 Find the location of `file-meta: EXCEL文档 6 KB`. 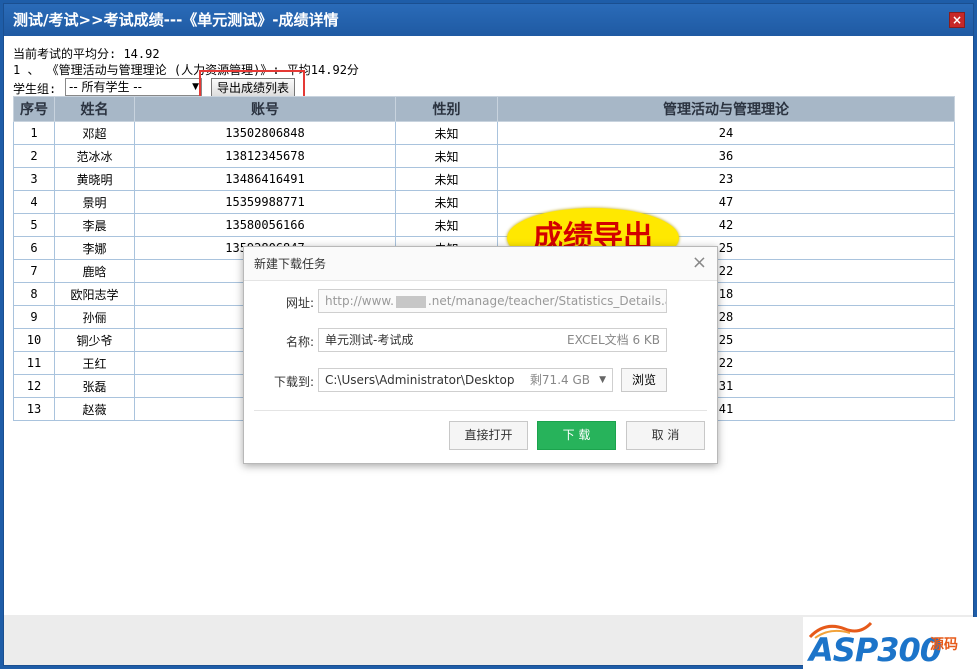

file-meta: EXCEL文档 6 KB is located at coordinates (613, 340).